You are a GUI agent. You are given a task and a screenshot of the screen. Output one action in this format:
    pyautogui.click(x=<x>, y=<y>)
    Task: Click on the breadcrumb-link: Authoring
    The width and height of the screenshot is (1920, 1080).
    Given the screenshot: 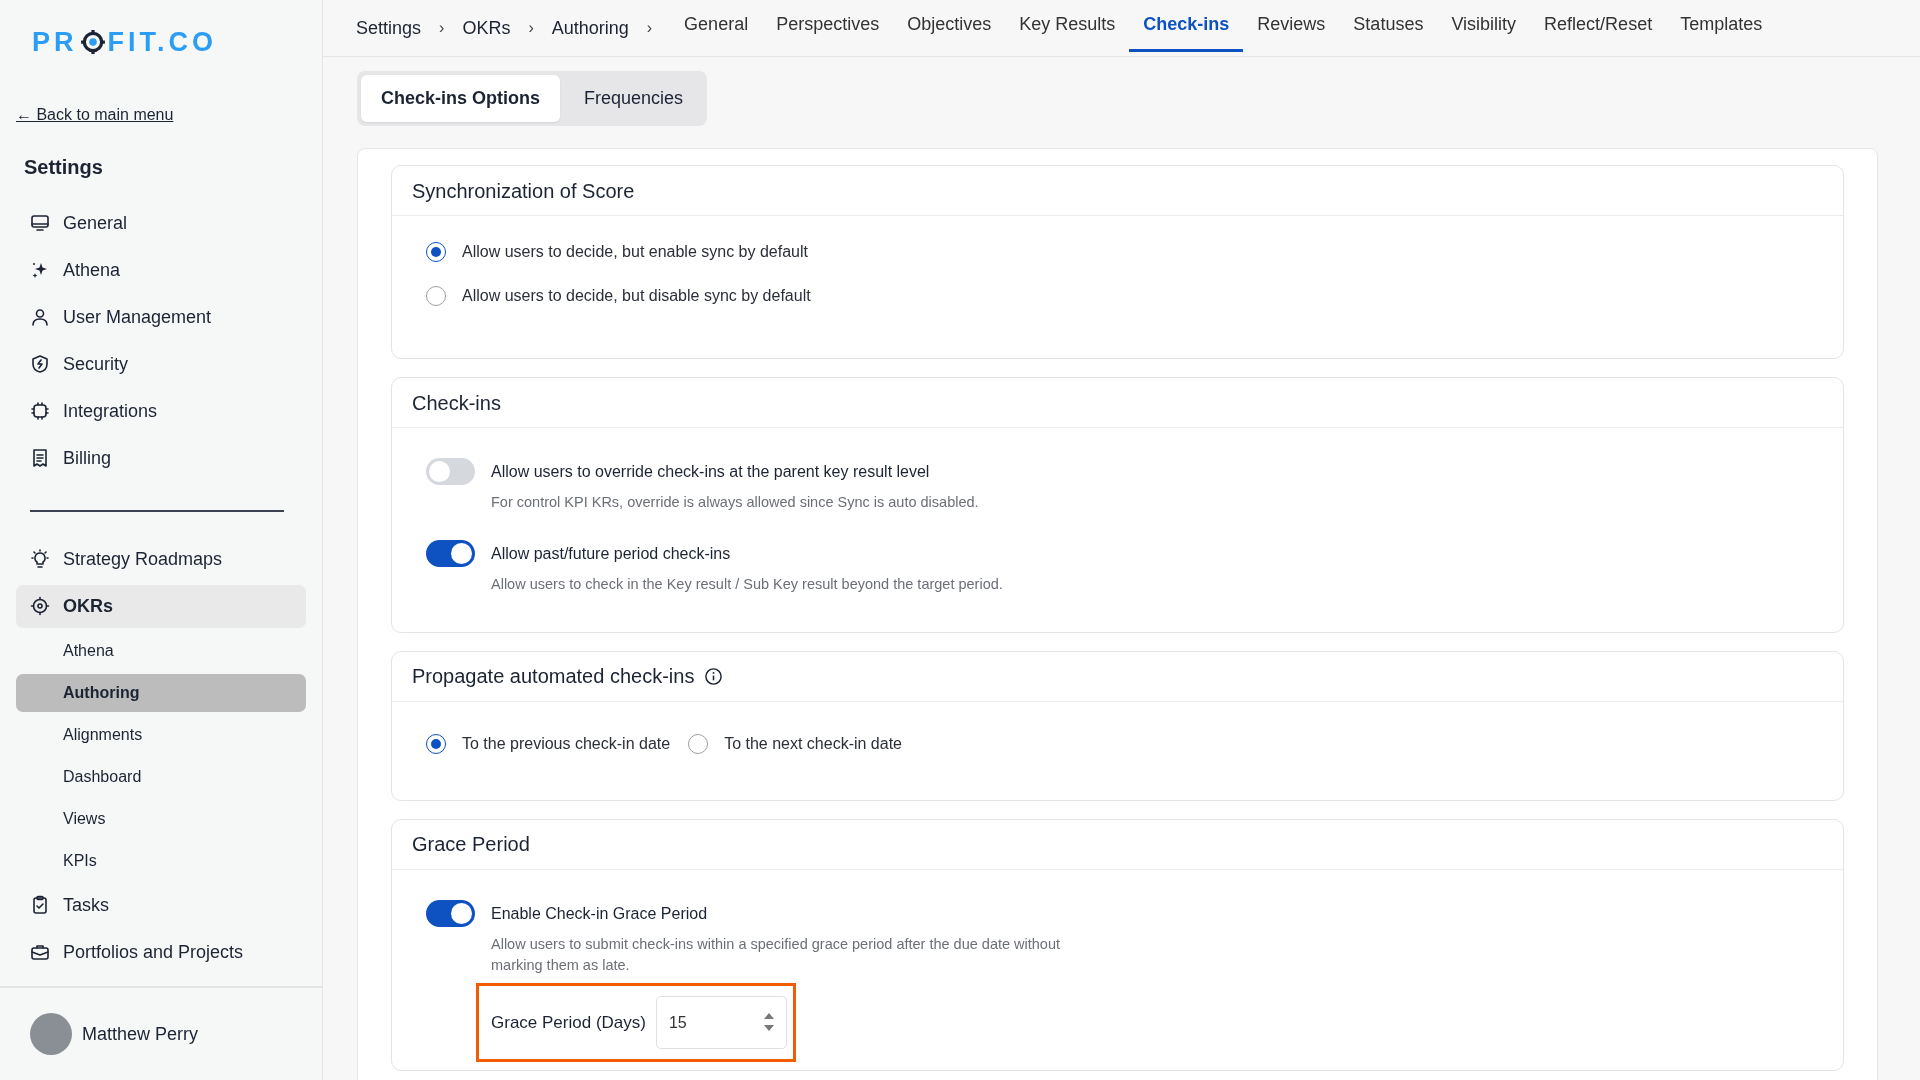 What is the action you would take?
    pyautogui.click(x=590, y=28)
    